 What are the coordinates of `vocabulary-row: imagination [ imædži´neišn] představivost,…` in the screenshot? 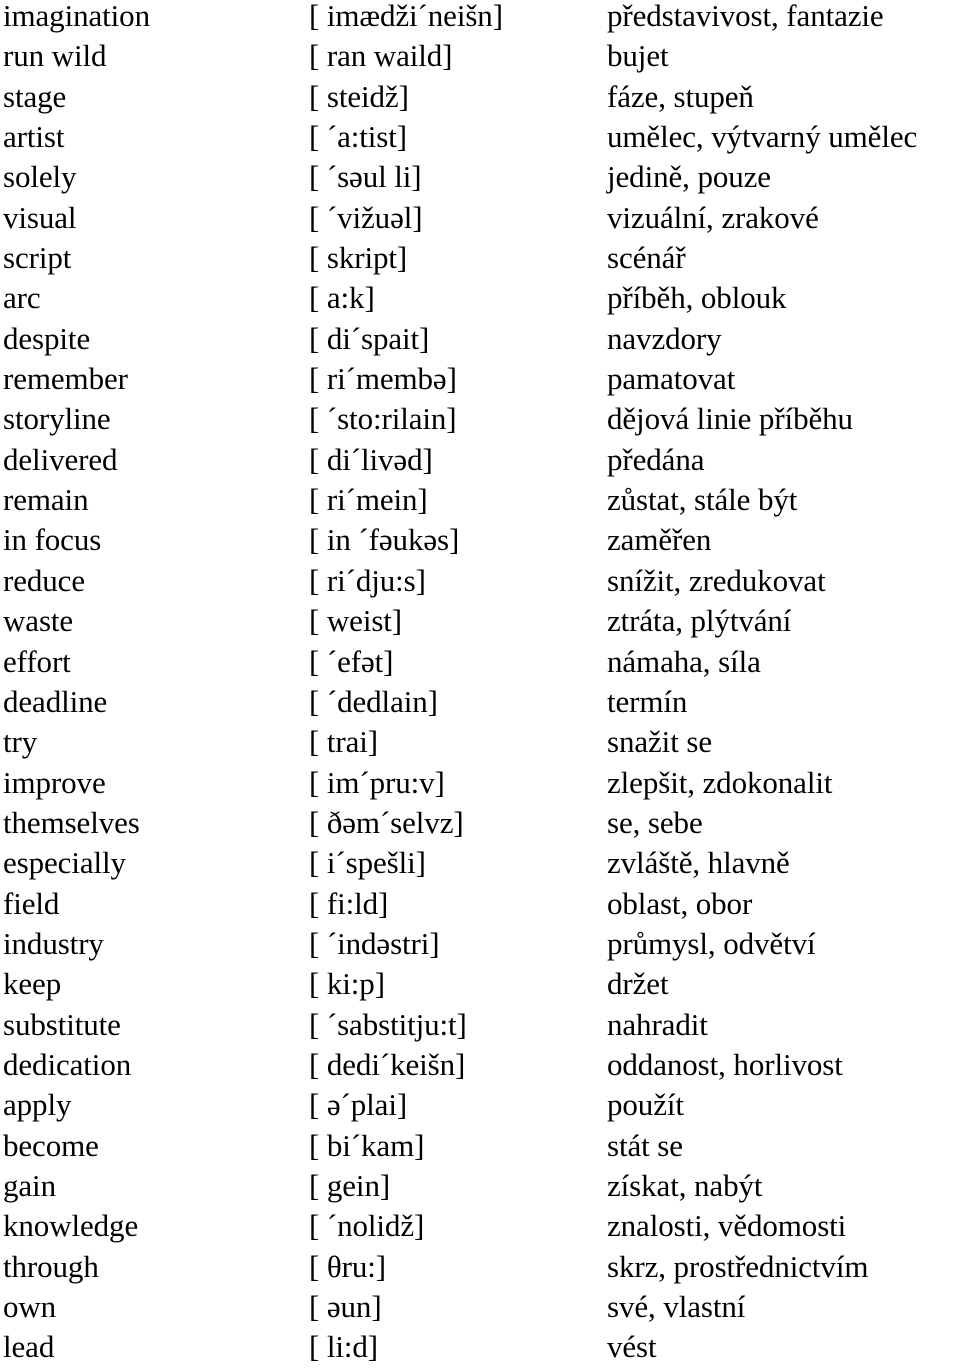 It's located at (480, 20).